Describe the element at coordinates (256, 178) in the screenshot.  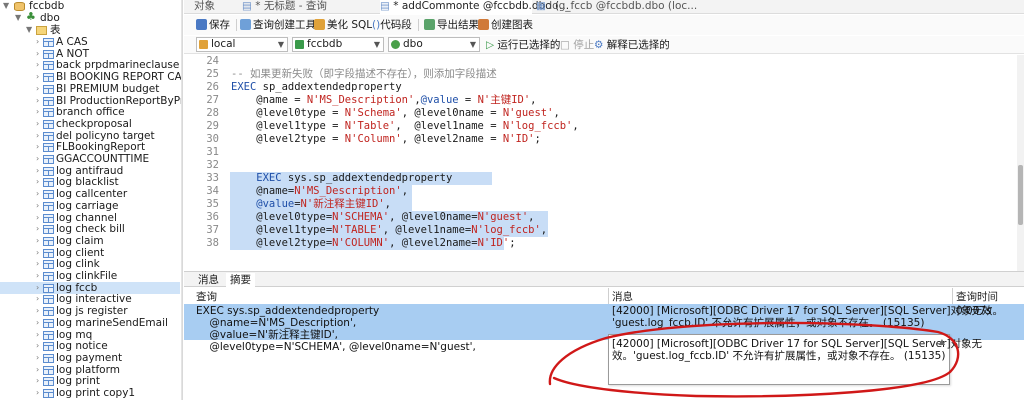
I see `sql-keyword: EXEC` at that location.